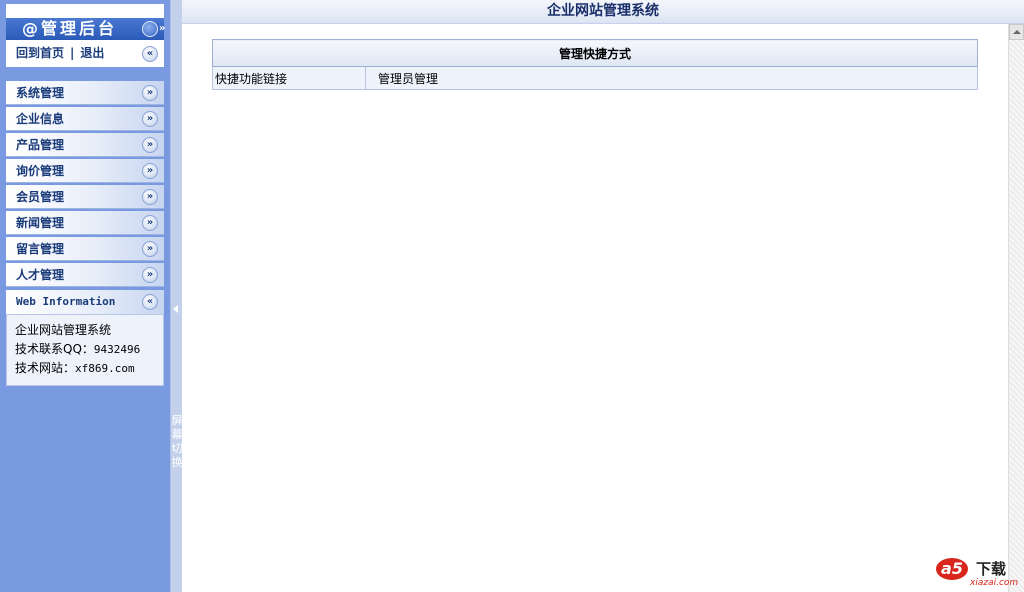 The width and height of the screenshot is (1024, 592). Describe the element at coordinates (175, 309) in the screenshot. I see `collapse-arrow-icon` at that location.